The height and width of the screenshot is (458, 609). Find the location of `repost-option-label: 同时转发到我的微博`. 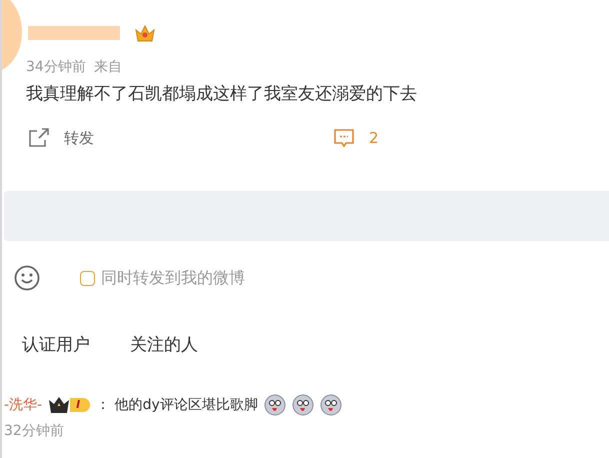

repost-option-label: 同时转发到我的微博 is located at coordinates (173, 278).